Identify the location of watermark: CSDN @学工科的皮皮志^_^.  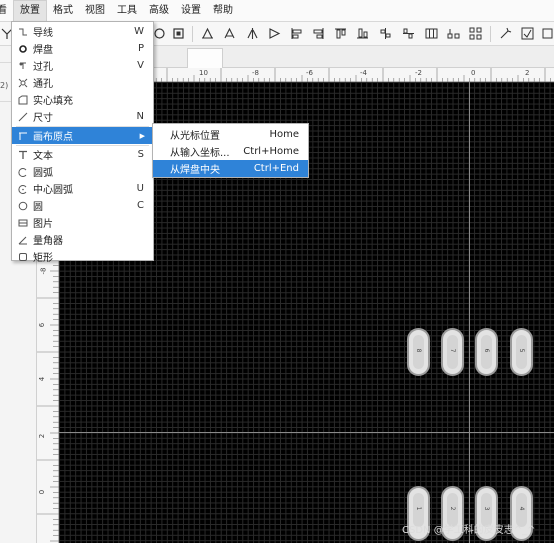
(469, 530).